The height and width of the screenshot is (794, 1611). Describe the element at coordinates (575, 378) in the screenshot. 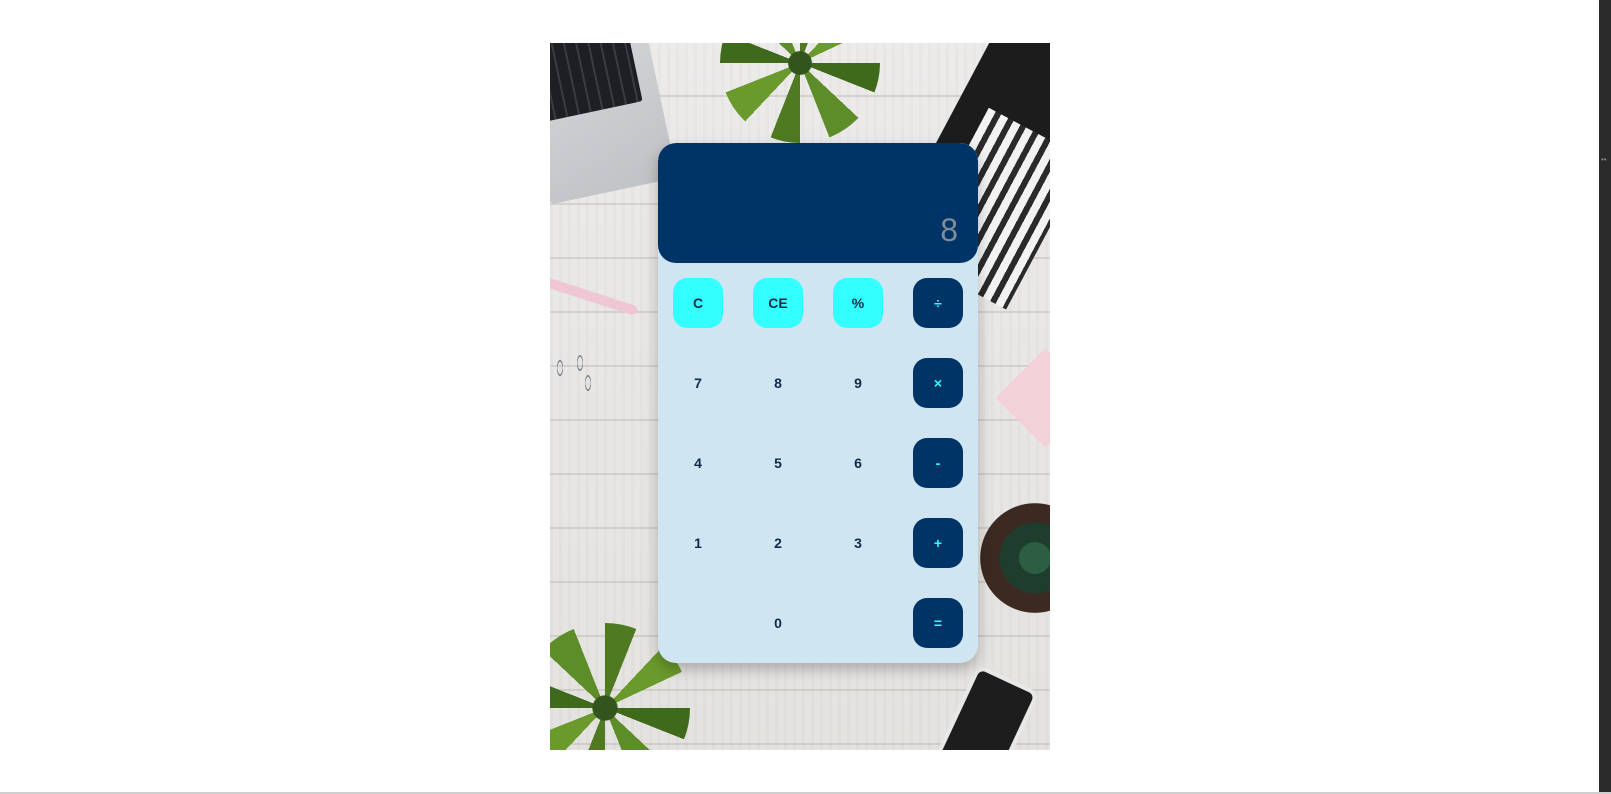

I see `paperclips-decoration` at that location.